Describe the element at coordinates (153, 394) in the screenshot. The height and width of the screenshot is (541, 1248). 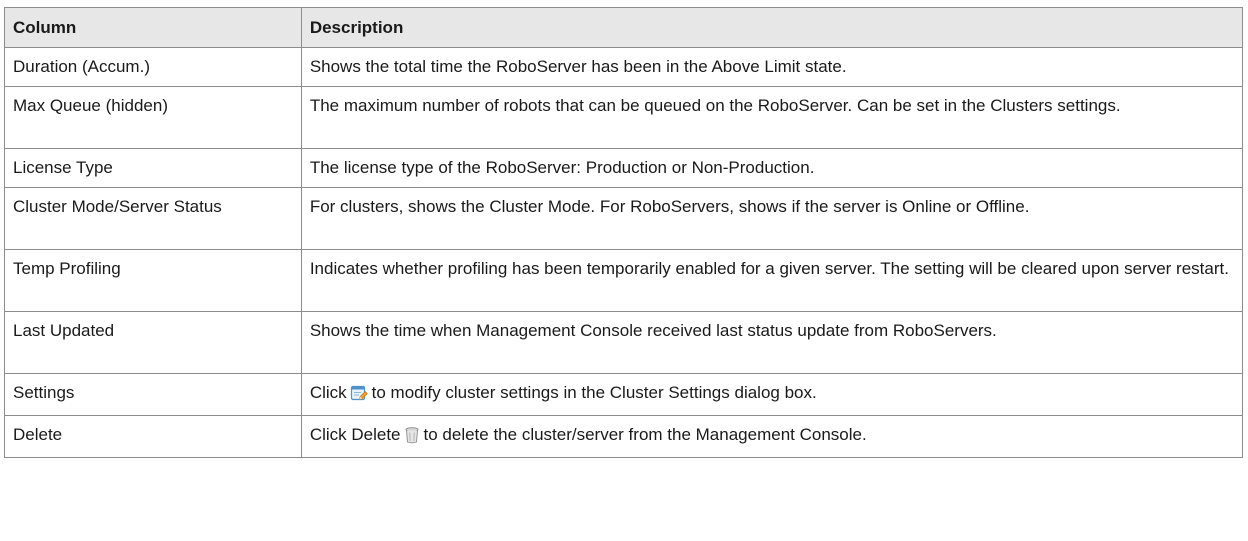
I see `cell-column: Settings` at that location.